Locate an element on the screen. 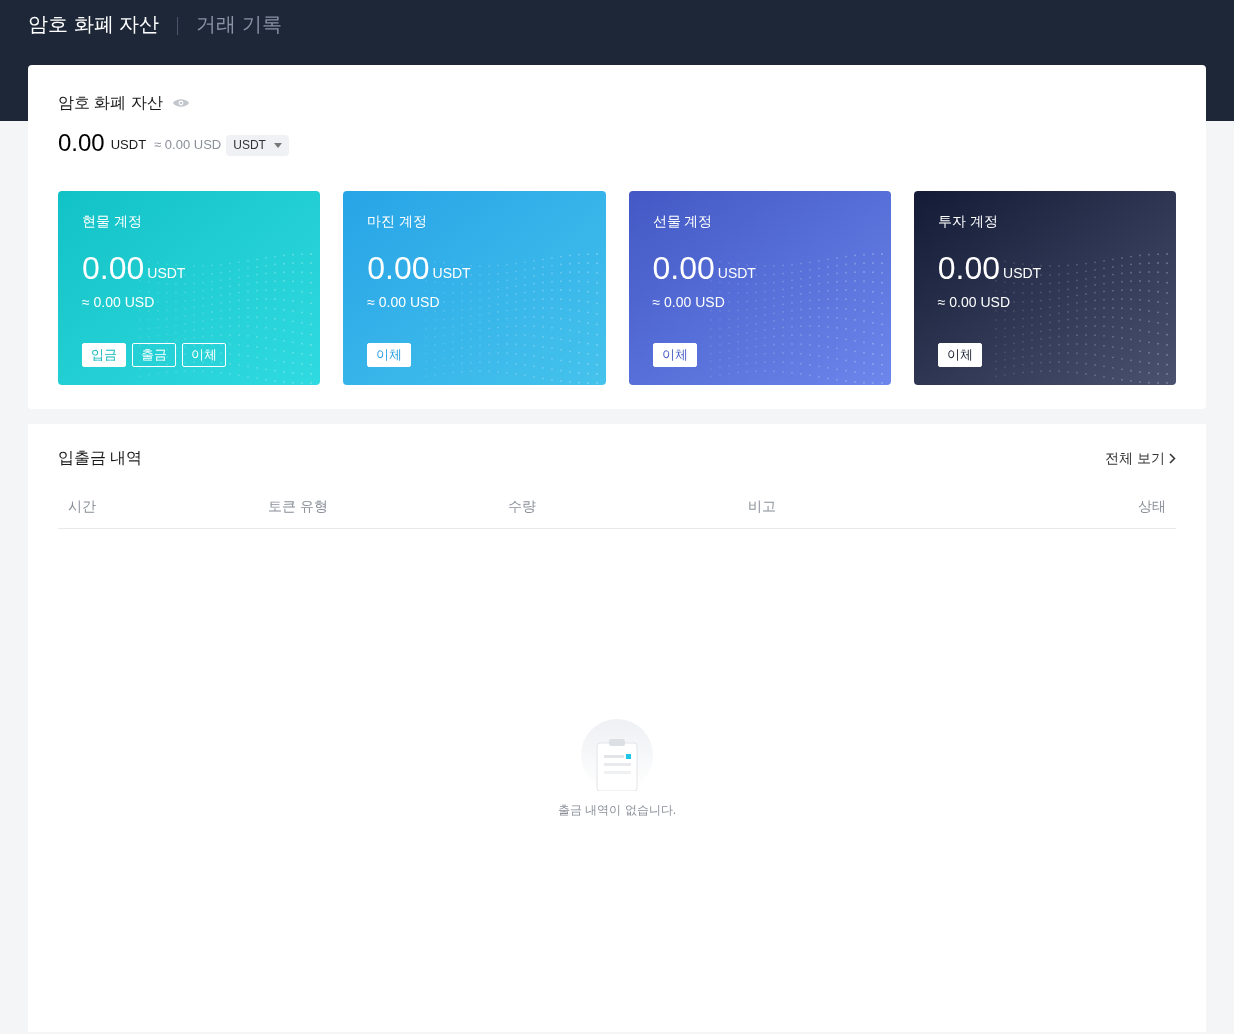 Image resolution: width=1234 pixels, height=1034 pixels. assets-title: 암호 화폐 자산 is located at coordinates (110, 103).